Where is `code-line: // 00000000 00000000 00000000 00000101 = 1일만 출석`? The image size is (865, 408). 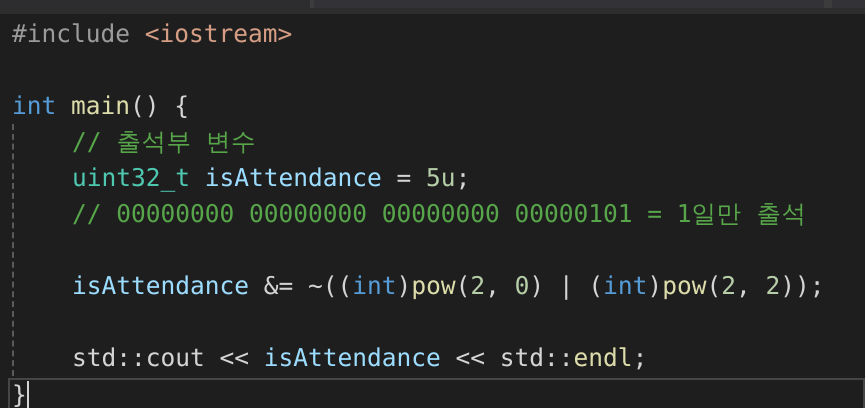
code-line: // 00000000 00000000 00000000 00000101 = 1일만 출석 is located at coordinates (439, 214).